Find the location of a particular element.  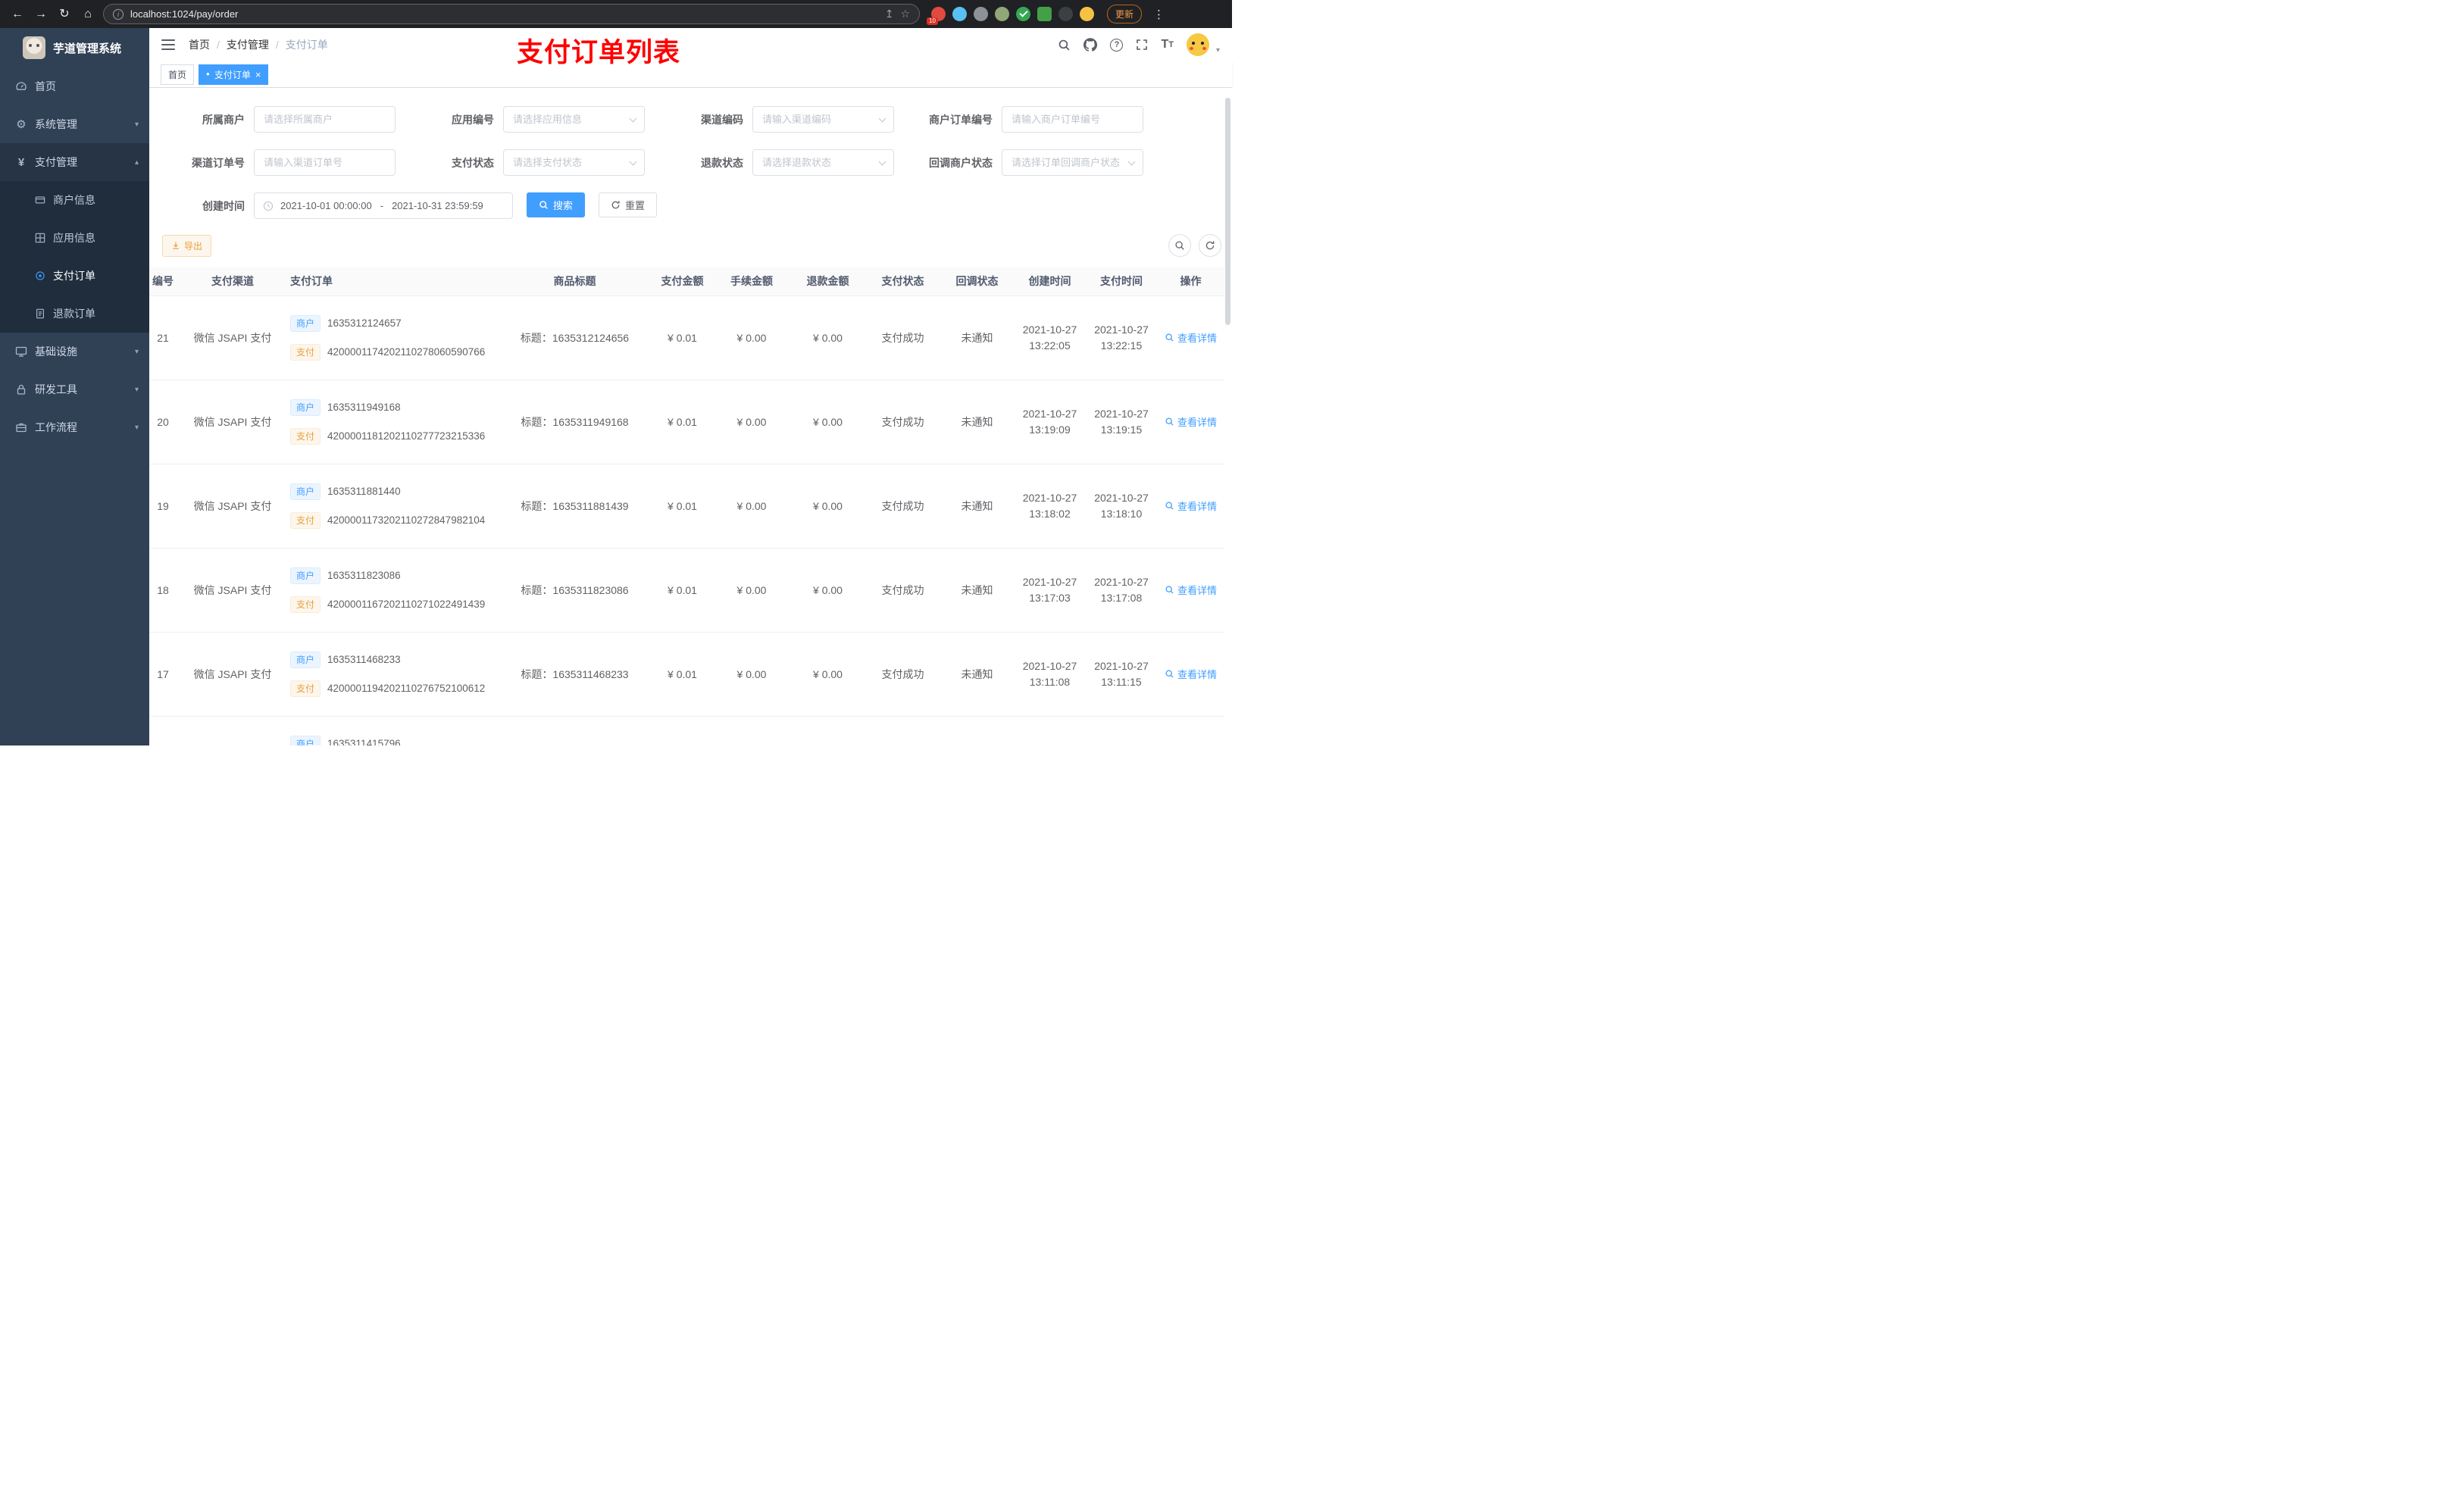

sidebar-item-label: 支付订单 is located at coordinates (74, 276).